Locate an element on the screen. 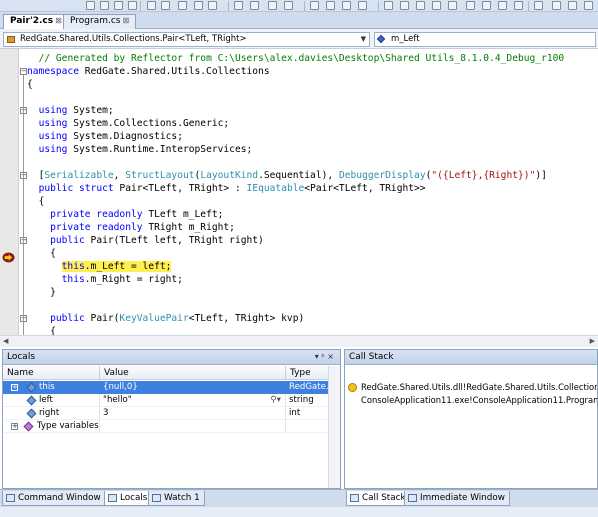  scroll-right-icon: ▶ is located at coordinates (592, 341).